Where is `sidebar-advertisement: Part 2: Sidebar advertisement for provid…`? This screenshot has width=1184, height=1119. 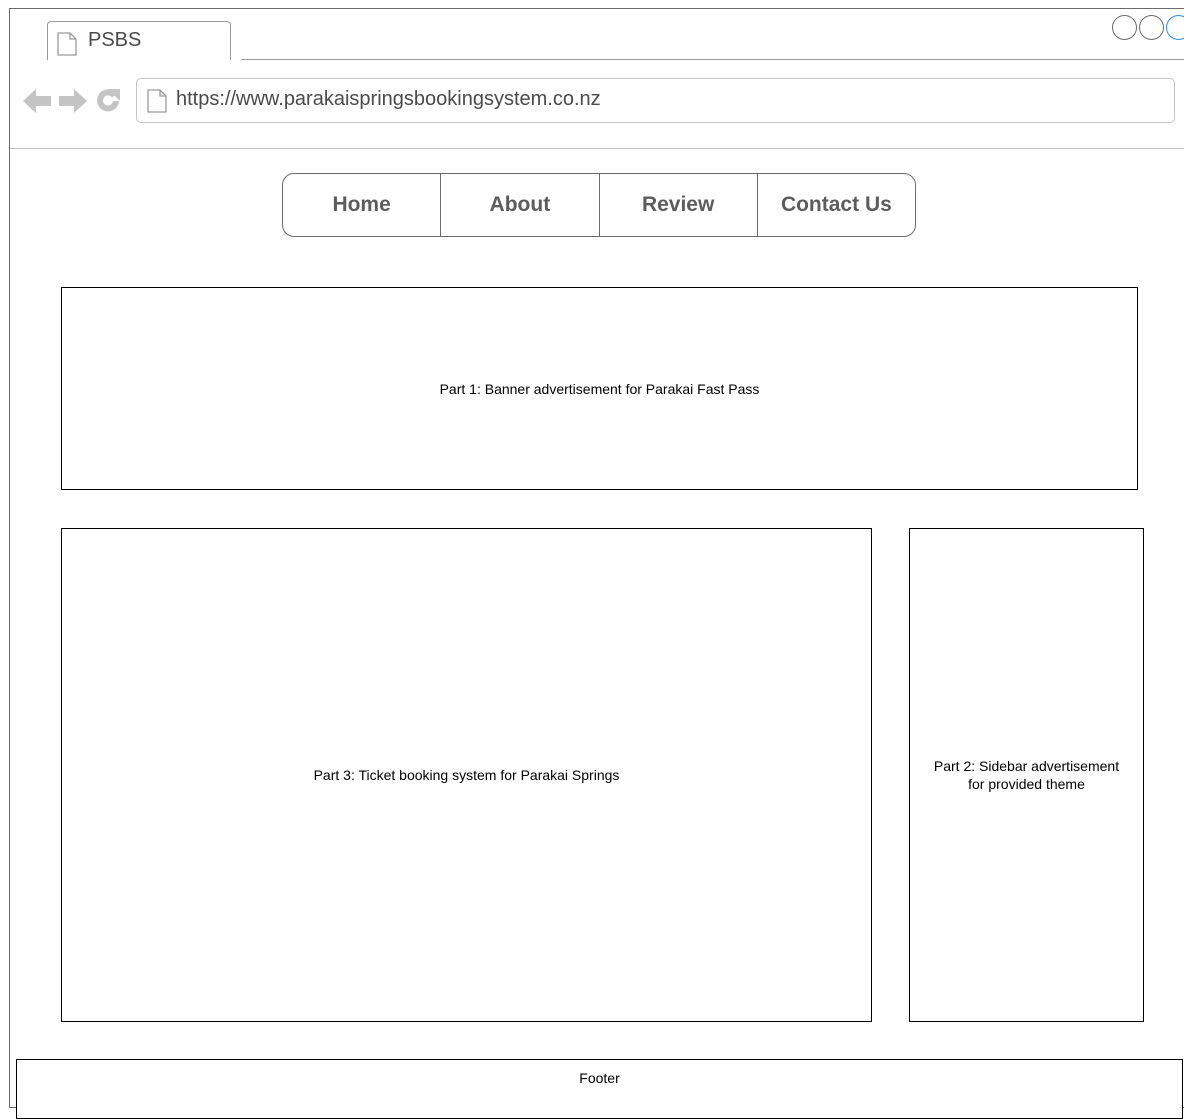
sidebar-advertisement: Part 2: Sidebar advertisement for provid… is located at coordinates (1026, 775).